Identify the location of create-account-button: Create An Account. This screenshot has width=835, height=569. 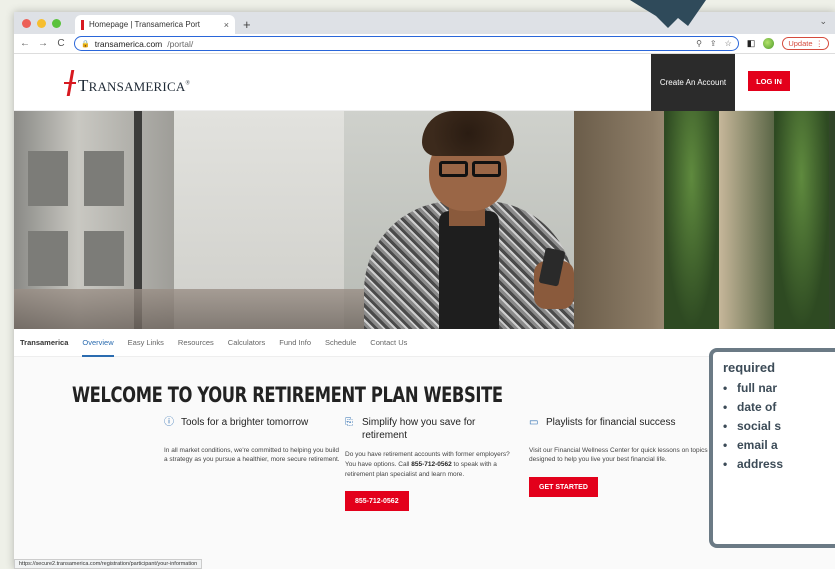
(693, 82).